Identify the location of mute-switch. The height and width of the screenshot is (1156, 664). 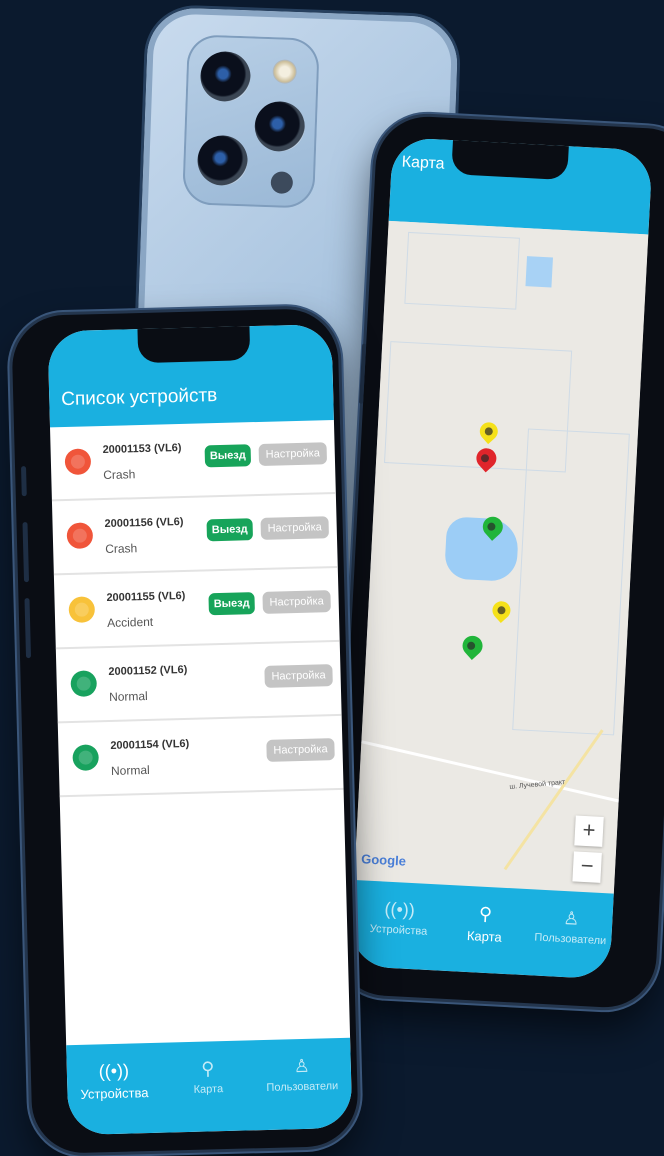
(24, 481).